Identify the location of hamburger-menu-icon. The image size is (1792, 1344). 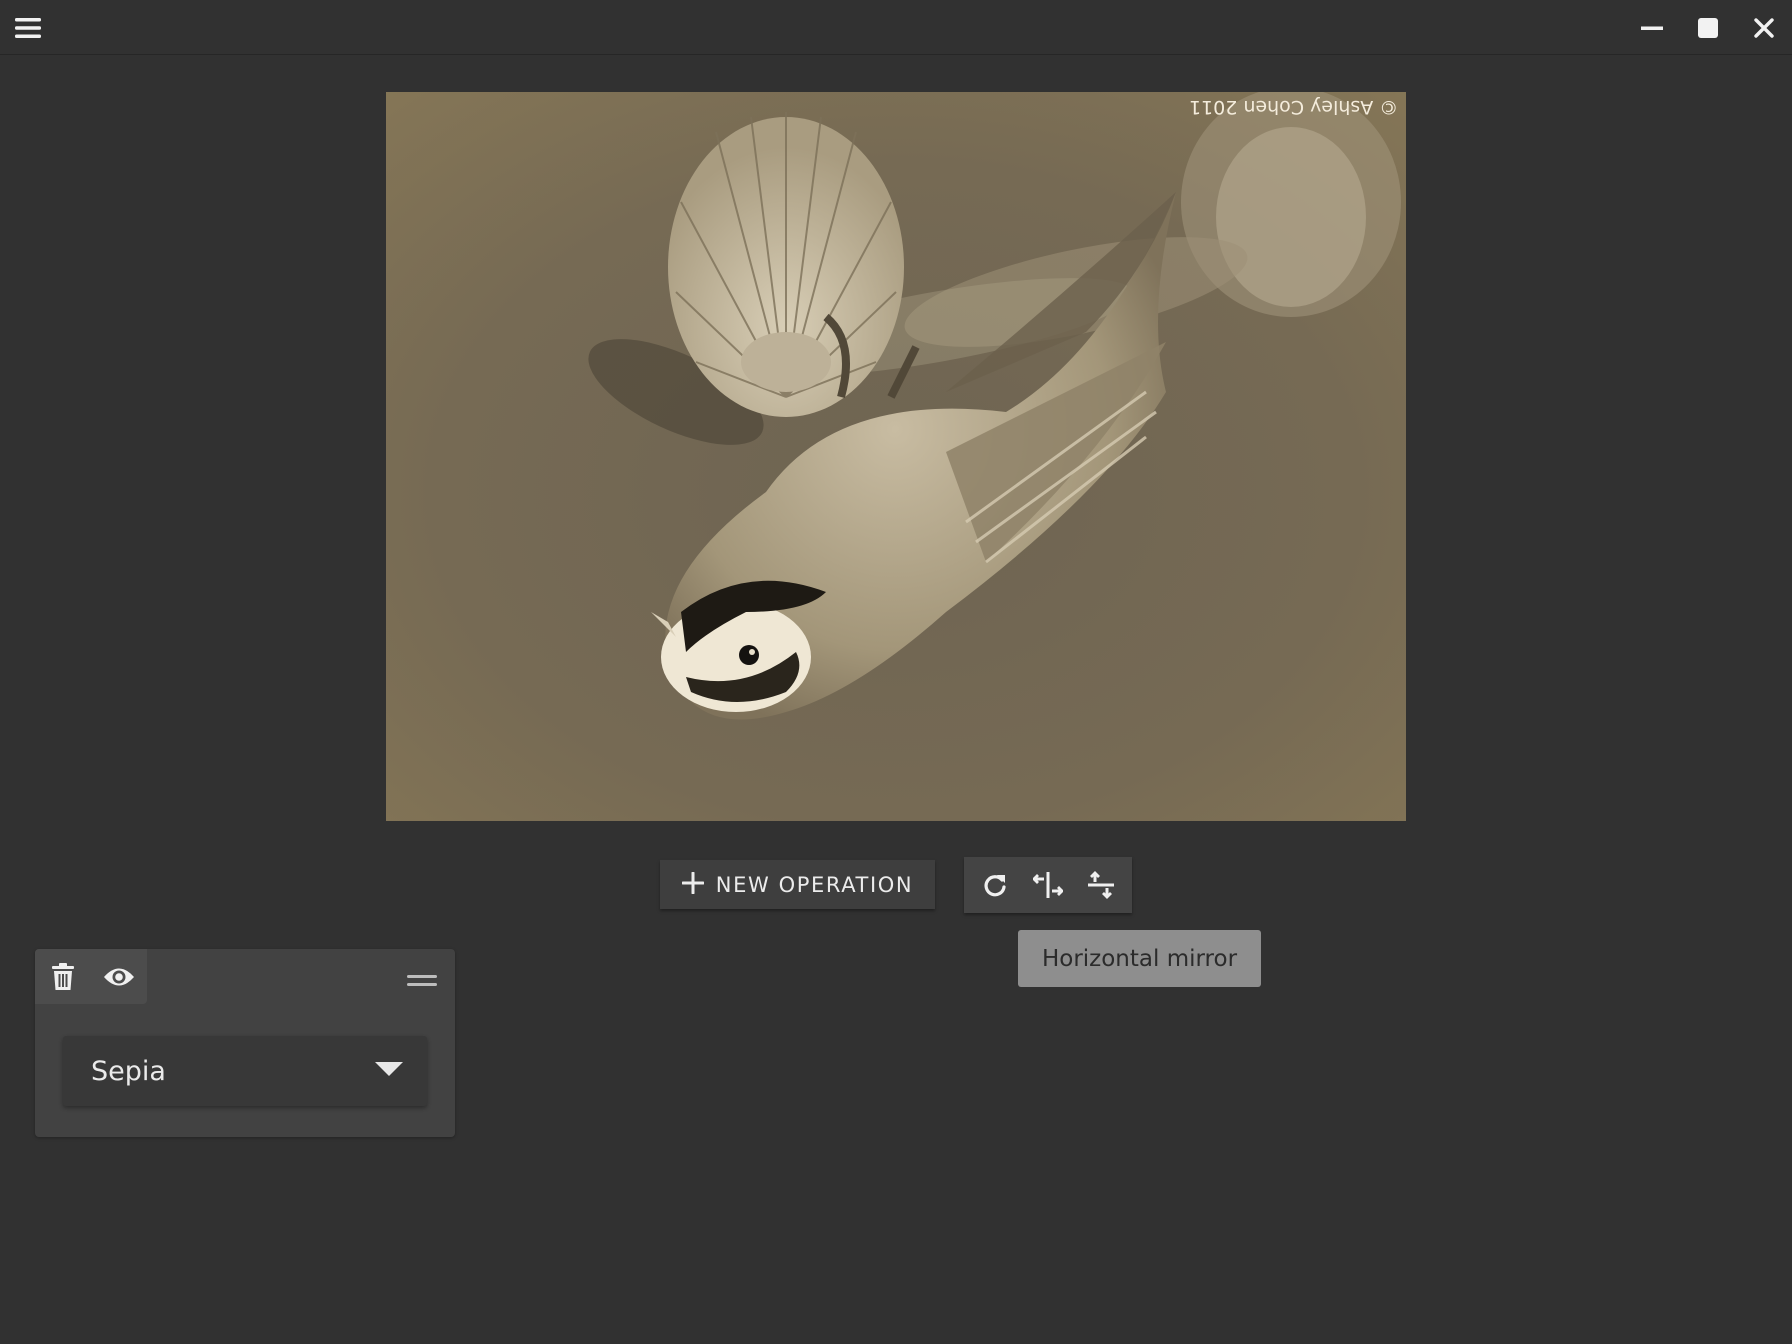
(28, 28).